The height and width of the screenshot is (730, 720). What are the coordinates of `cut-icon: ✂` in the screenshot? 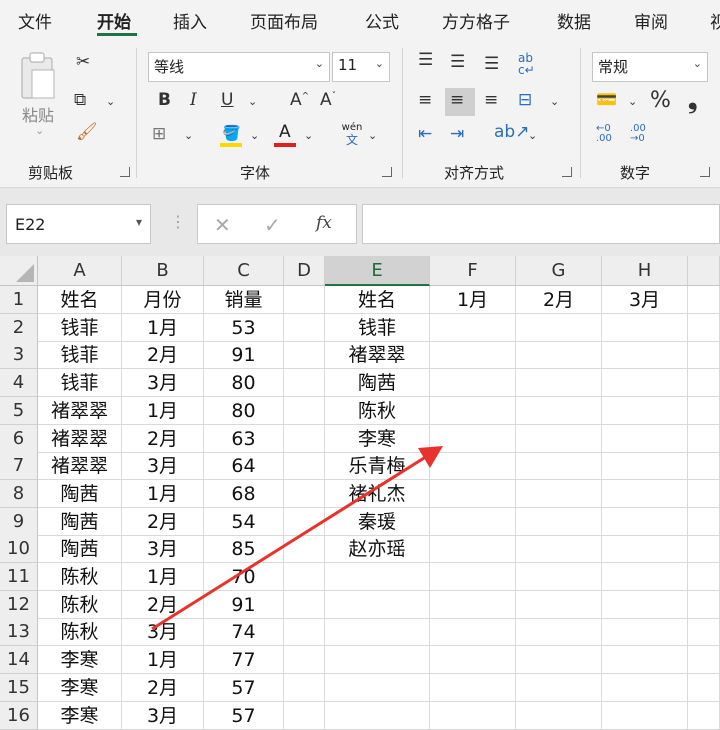 It's located at (83, 62).